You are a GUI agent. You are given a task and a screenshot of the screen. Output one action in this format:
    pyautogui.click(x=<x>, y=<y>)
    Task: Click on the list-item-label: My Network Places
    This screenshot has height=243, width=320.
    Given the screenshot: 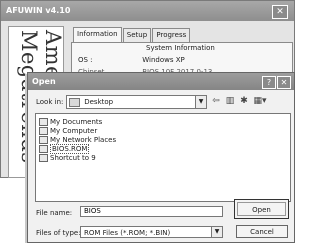 What is the action you would take?
    pyautogui.click(x=83, y=140)
    